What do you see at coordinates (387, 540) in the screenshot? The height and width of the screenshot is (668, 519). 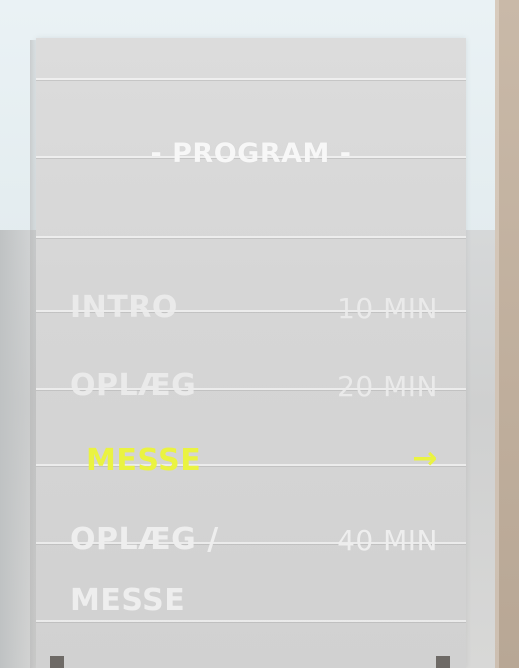 I see `program-item-oplaeg-messe-time: 40 MIN` at bounding box center [387, 540].